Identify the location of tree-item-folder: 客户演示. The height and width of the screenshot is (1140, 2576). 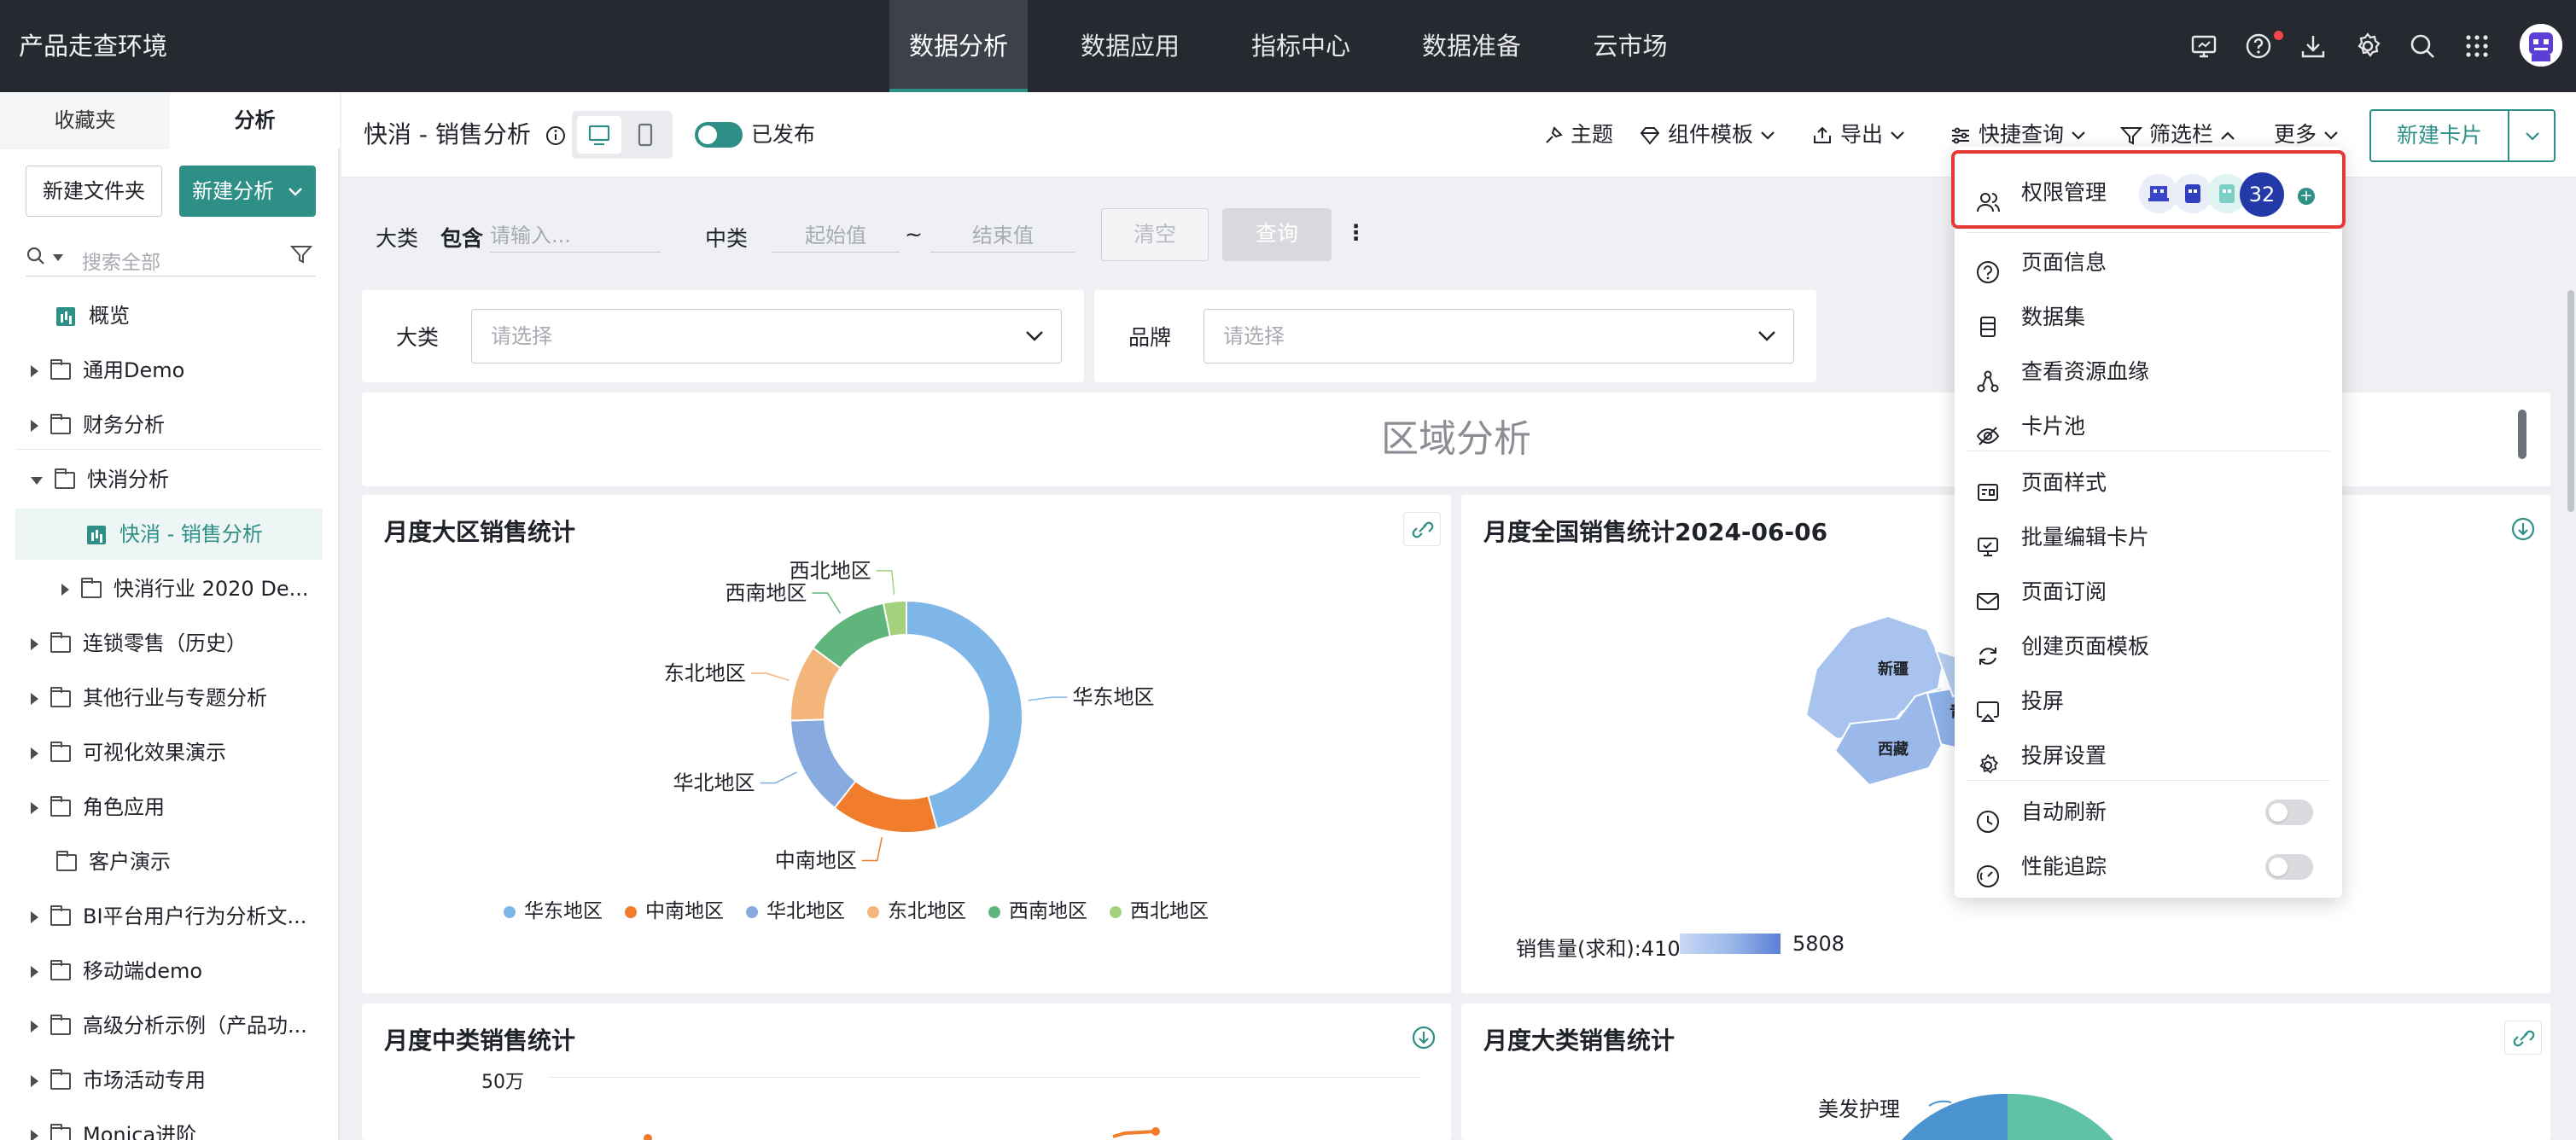
(169, 862).